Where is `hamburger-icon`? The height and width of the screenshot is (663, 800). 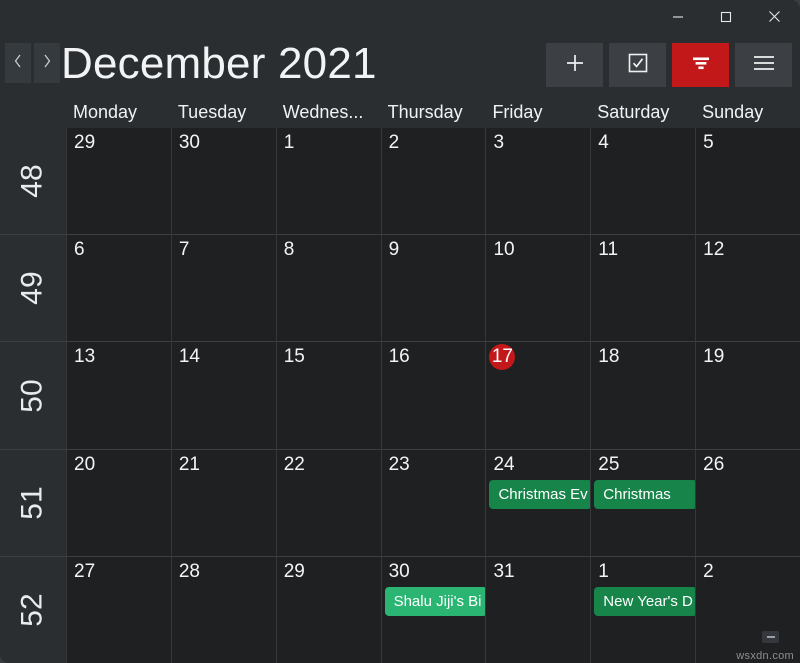
hamburger-icon is located at coordinates (764, 65).